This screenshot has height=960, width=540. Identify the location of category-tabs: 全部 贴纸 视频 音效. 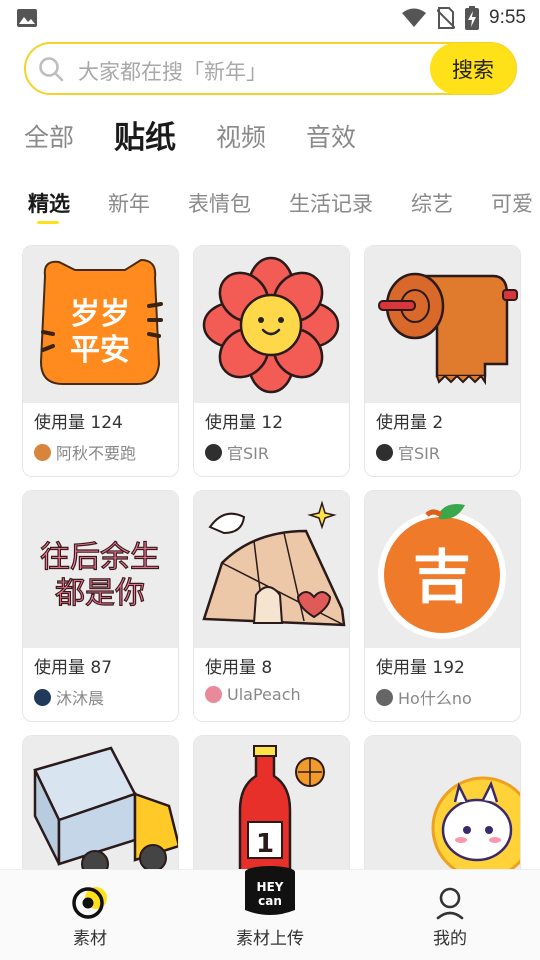
(210, 138).